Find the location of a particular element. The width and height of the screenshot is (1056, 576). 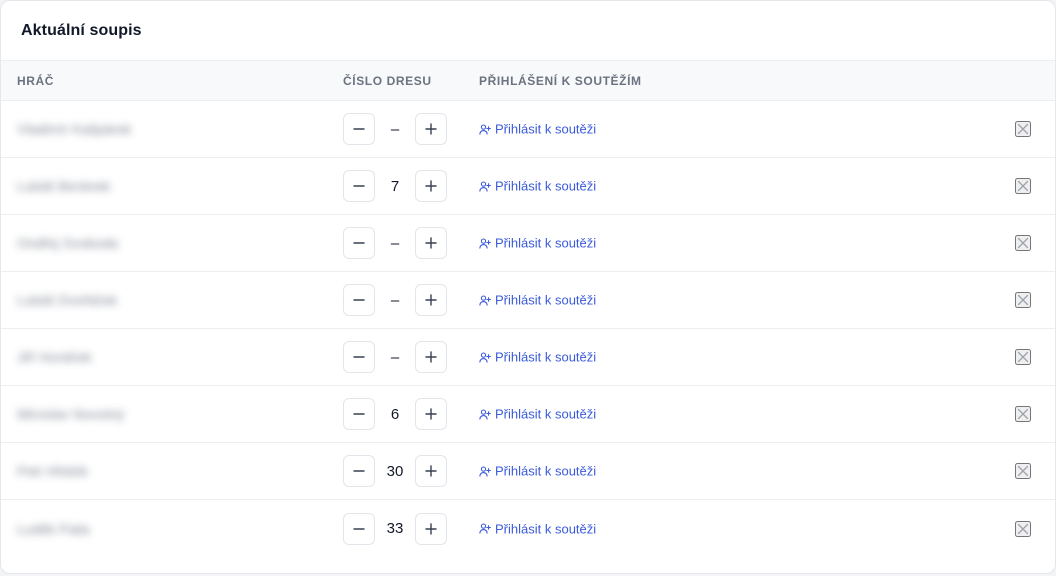

player-name: Petr Hřebík is located at coordinates (52, 471).